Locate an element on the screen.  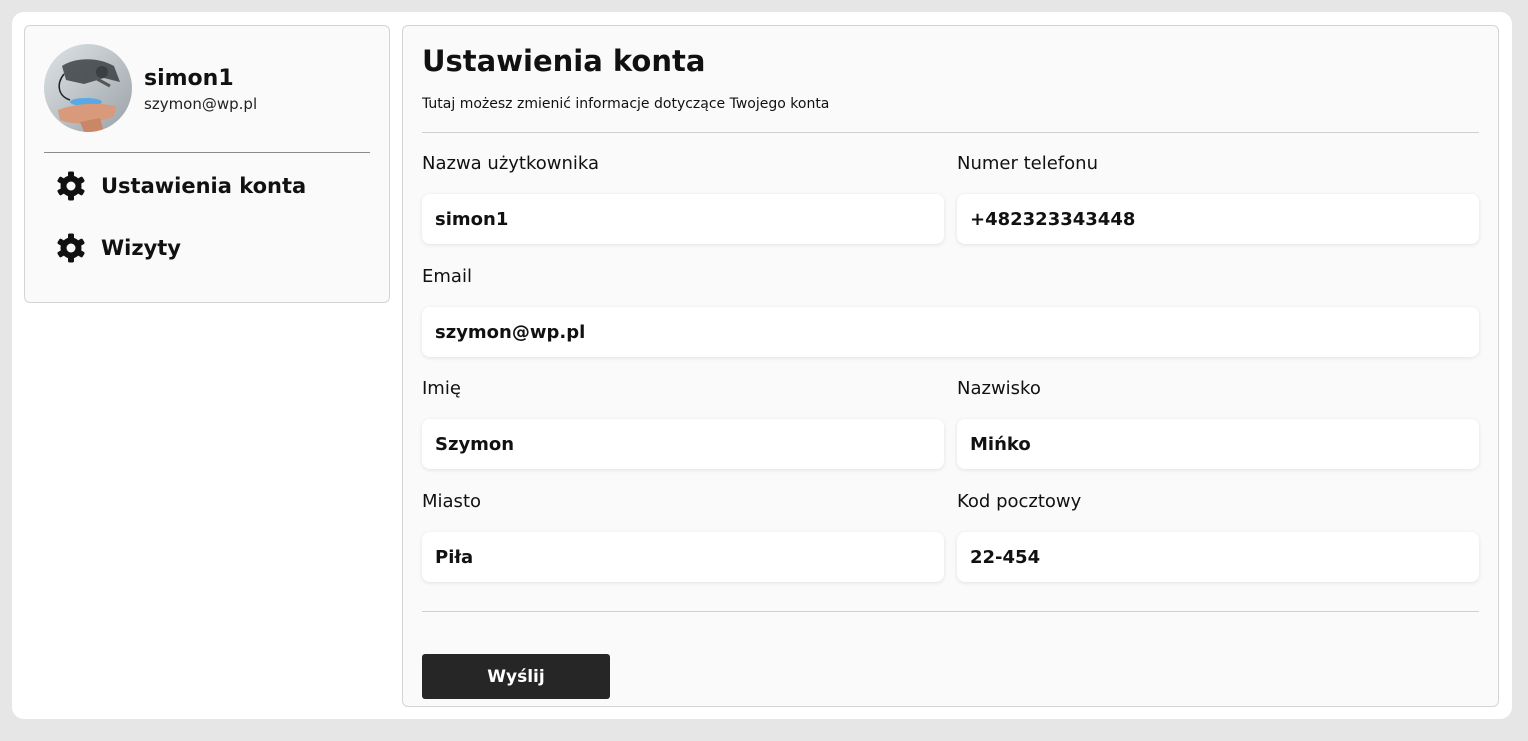
sidebar-item-account-settings: Ustawienia konta is located at coordinates (180, 186).